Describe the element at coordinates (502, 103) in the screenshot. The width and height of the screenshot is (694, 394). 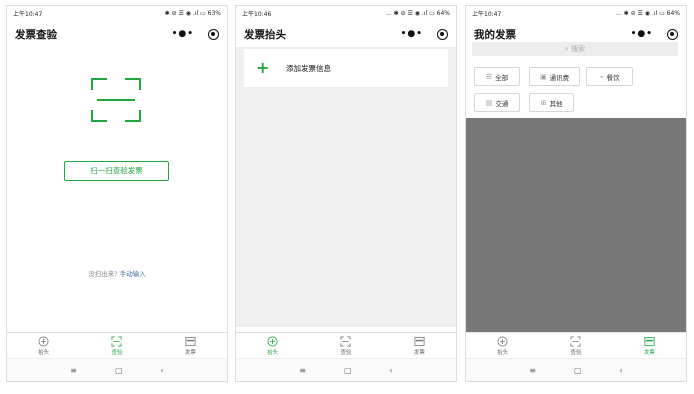
I see `filter-transport-label: 交通` at that location.